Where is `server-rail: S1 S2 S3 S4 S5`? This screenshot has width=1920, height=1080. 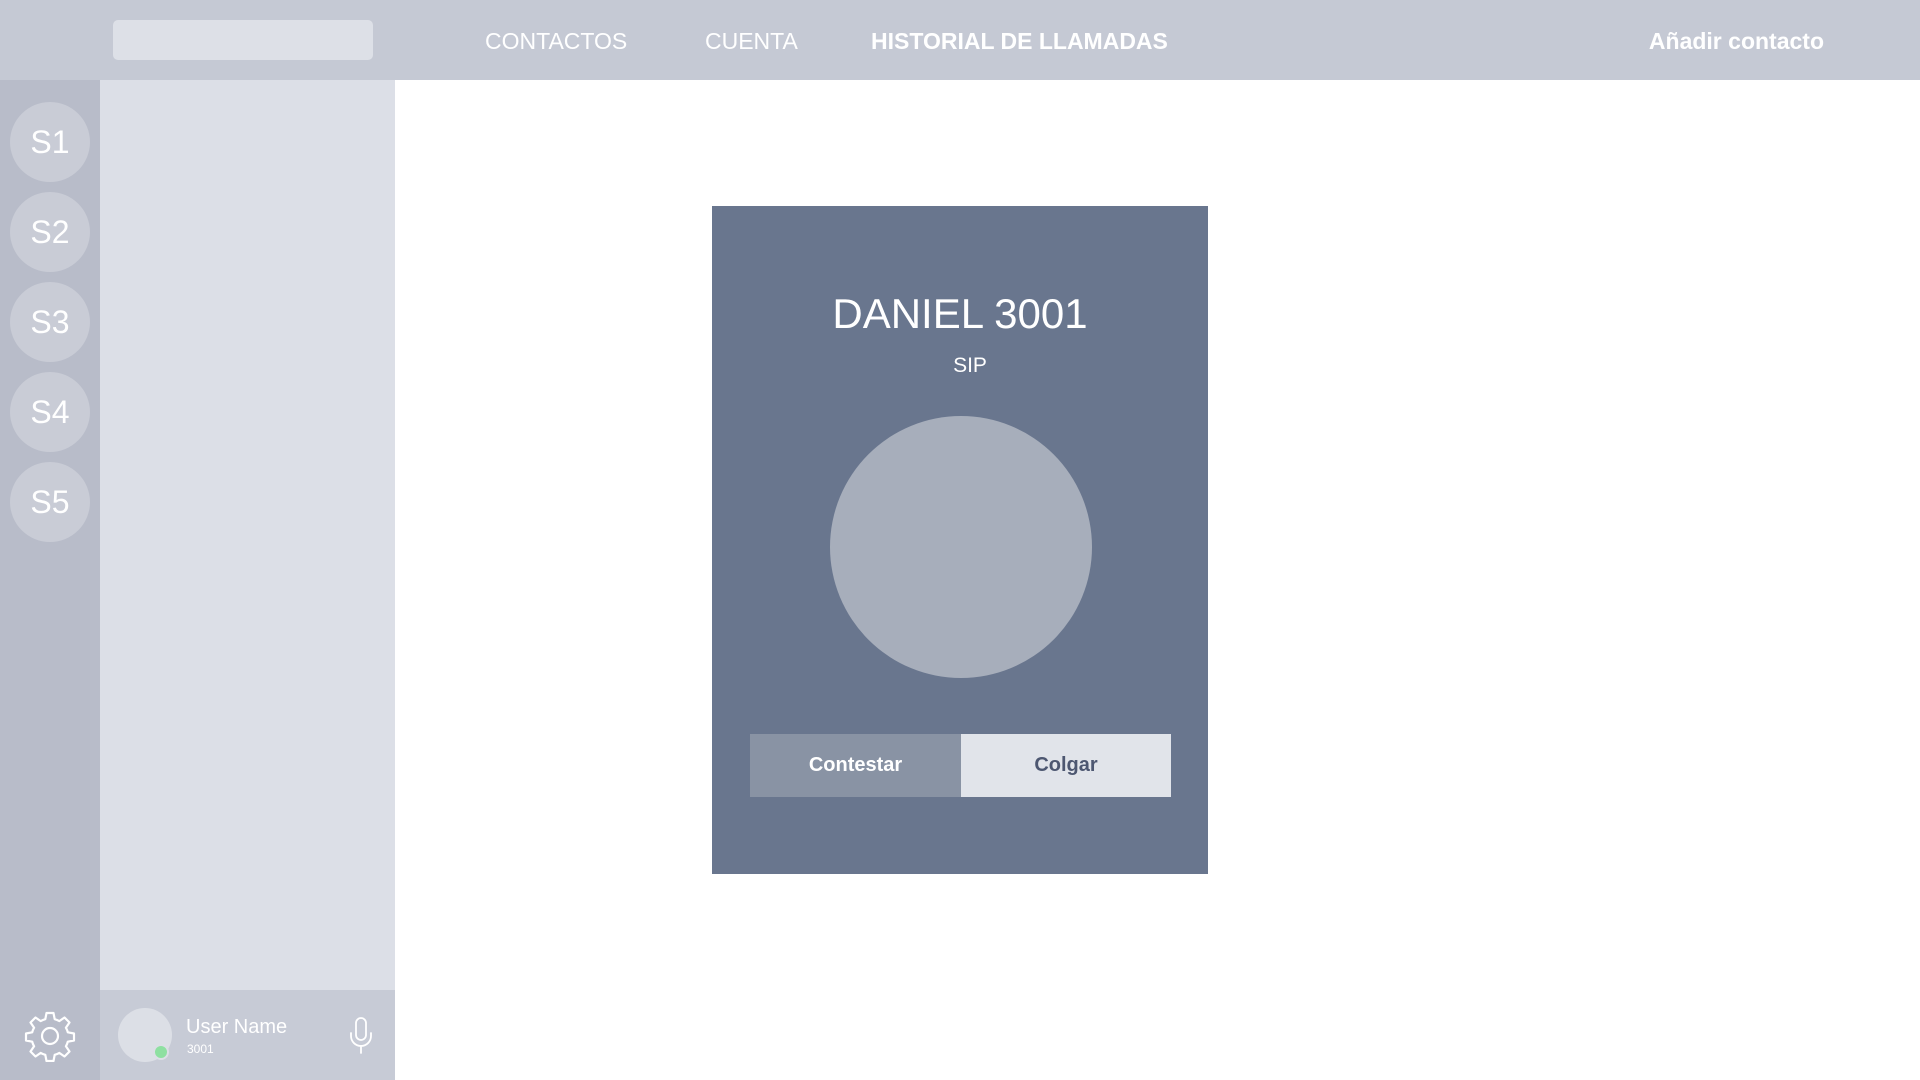 server-rail: S1 S2 S3 S4 S5 is located at coordinates (50, 580).